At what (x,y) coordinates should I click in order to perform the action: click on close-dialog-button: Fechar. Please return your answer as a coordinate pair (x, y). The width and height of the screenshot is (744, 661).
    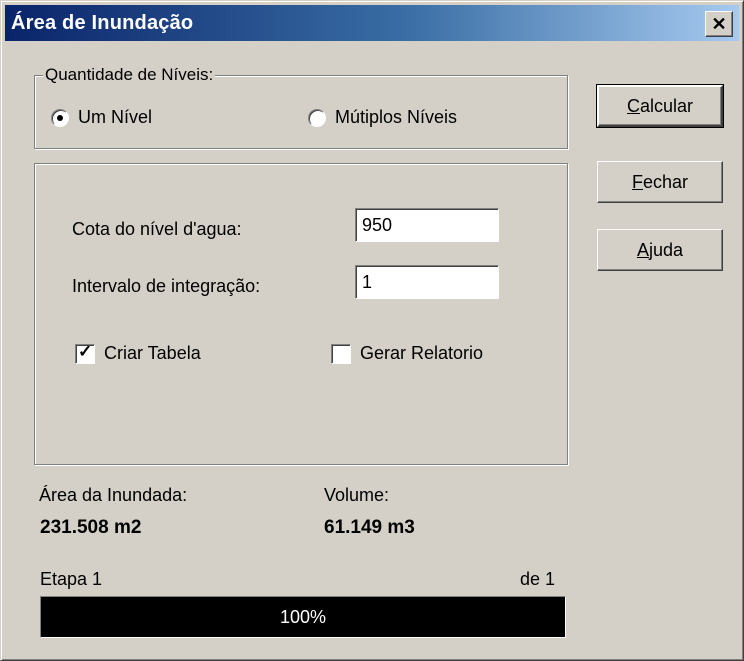
    Looking at the image, I should click on (660, 182).